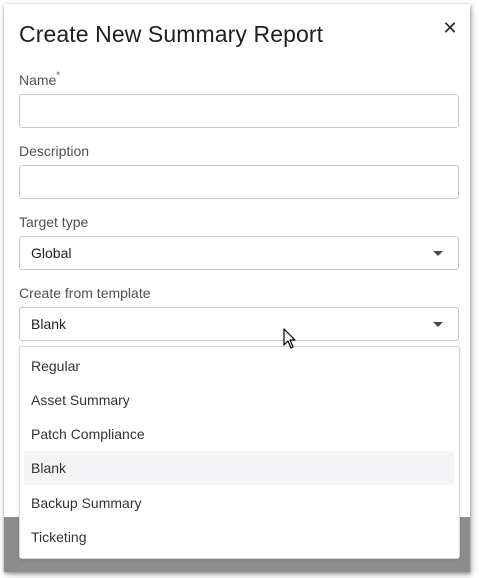  What do you see at coordinates (54, 151) in the screenshot?
I see `description-label: Description` at bounding box center [54, 151].